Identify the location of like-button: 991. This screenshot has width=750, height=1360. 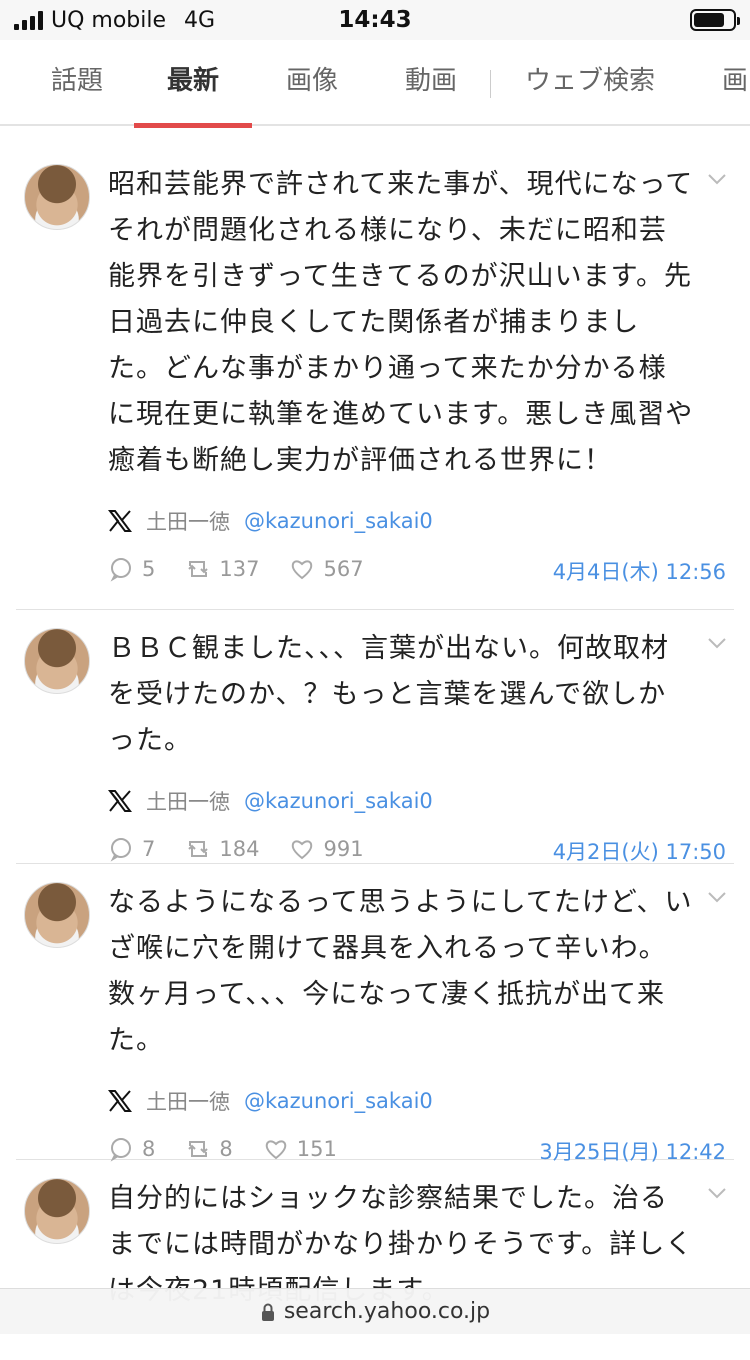
(326, 849).